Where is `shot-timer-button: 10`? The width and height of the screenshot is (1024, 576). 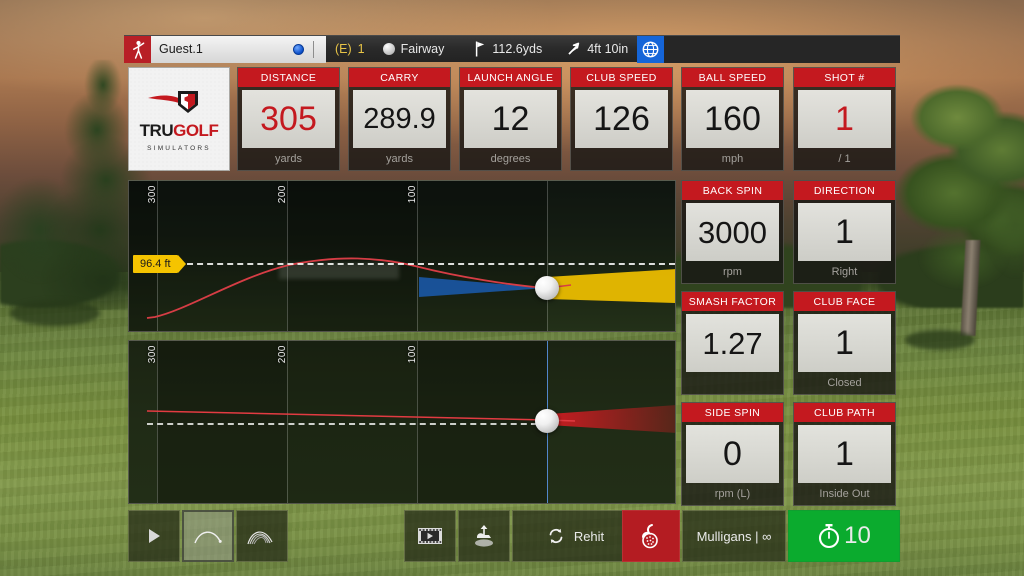
shot-timer-button: 10 is located at coordinates (844, 536).